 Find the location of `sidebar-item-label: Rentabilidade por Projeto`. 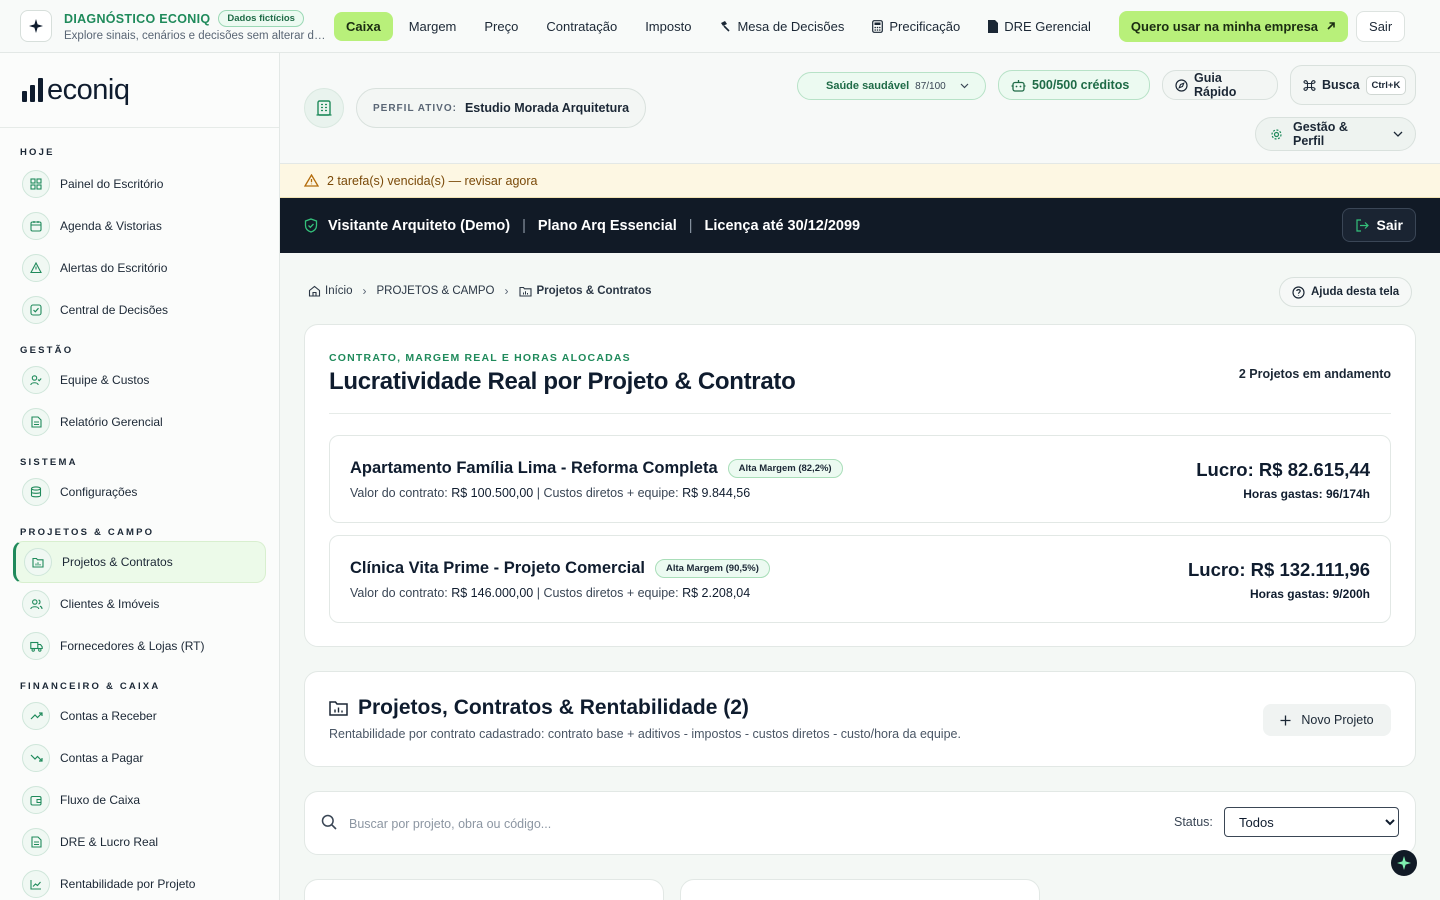

sidebar-item-label: Rentabilidade por Projeto is located at coordinates (128, 884).